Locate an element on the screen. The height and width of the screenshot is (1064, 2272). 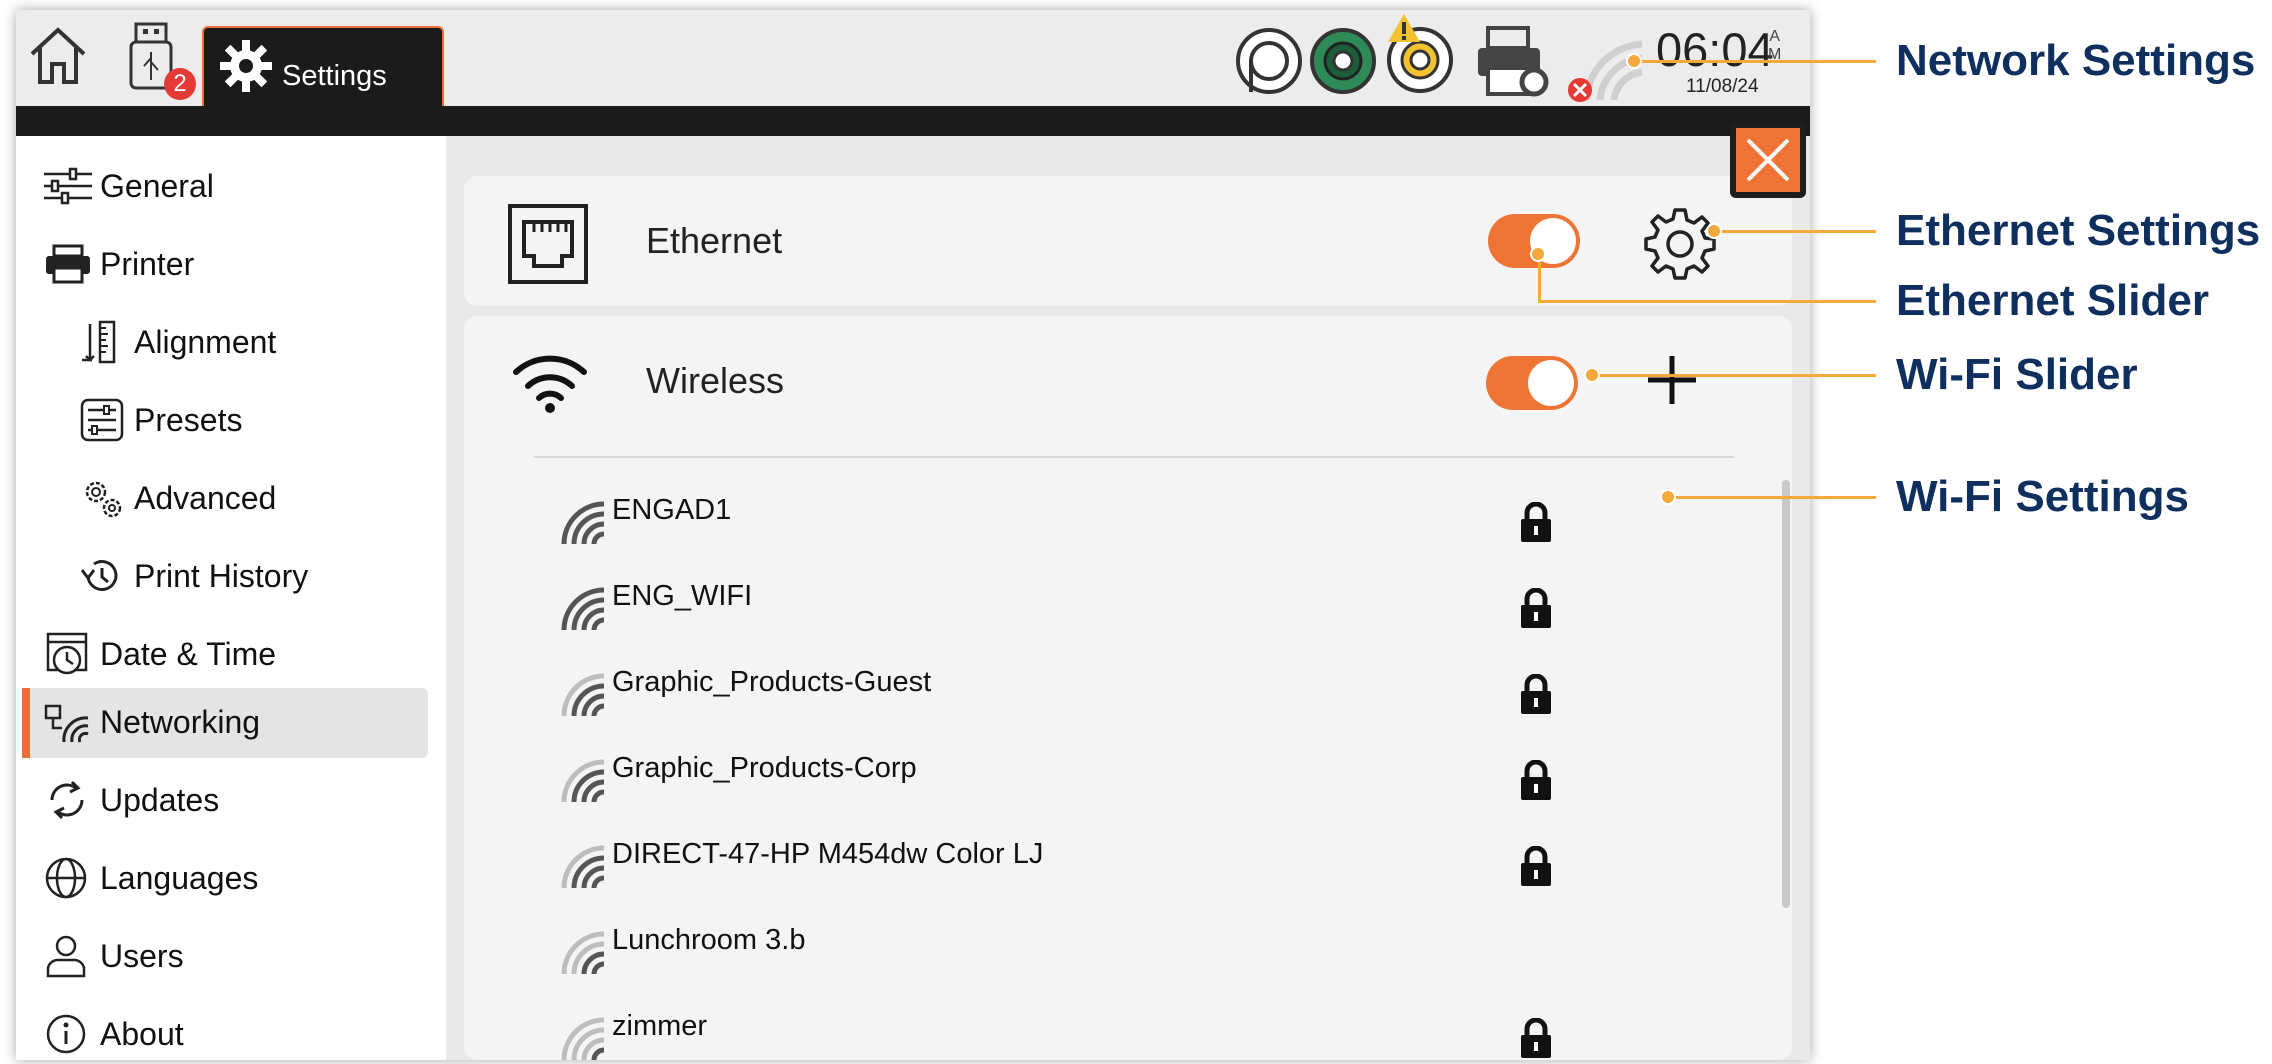
wireless-label: Wireless is located at coordinates (715, 380).